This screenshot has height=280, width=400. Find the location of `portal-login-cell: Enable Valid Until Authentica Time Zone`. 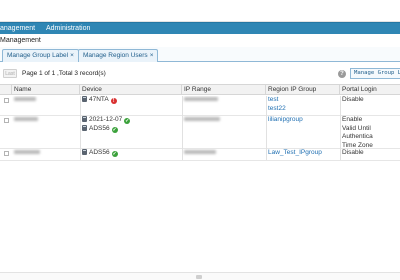

portal-login-cell: Enable Valid Until Authentica Time Zone is located at coordinates (370, 133).